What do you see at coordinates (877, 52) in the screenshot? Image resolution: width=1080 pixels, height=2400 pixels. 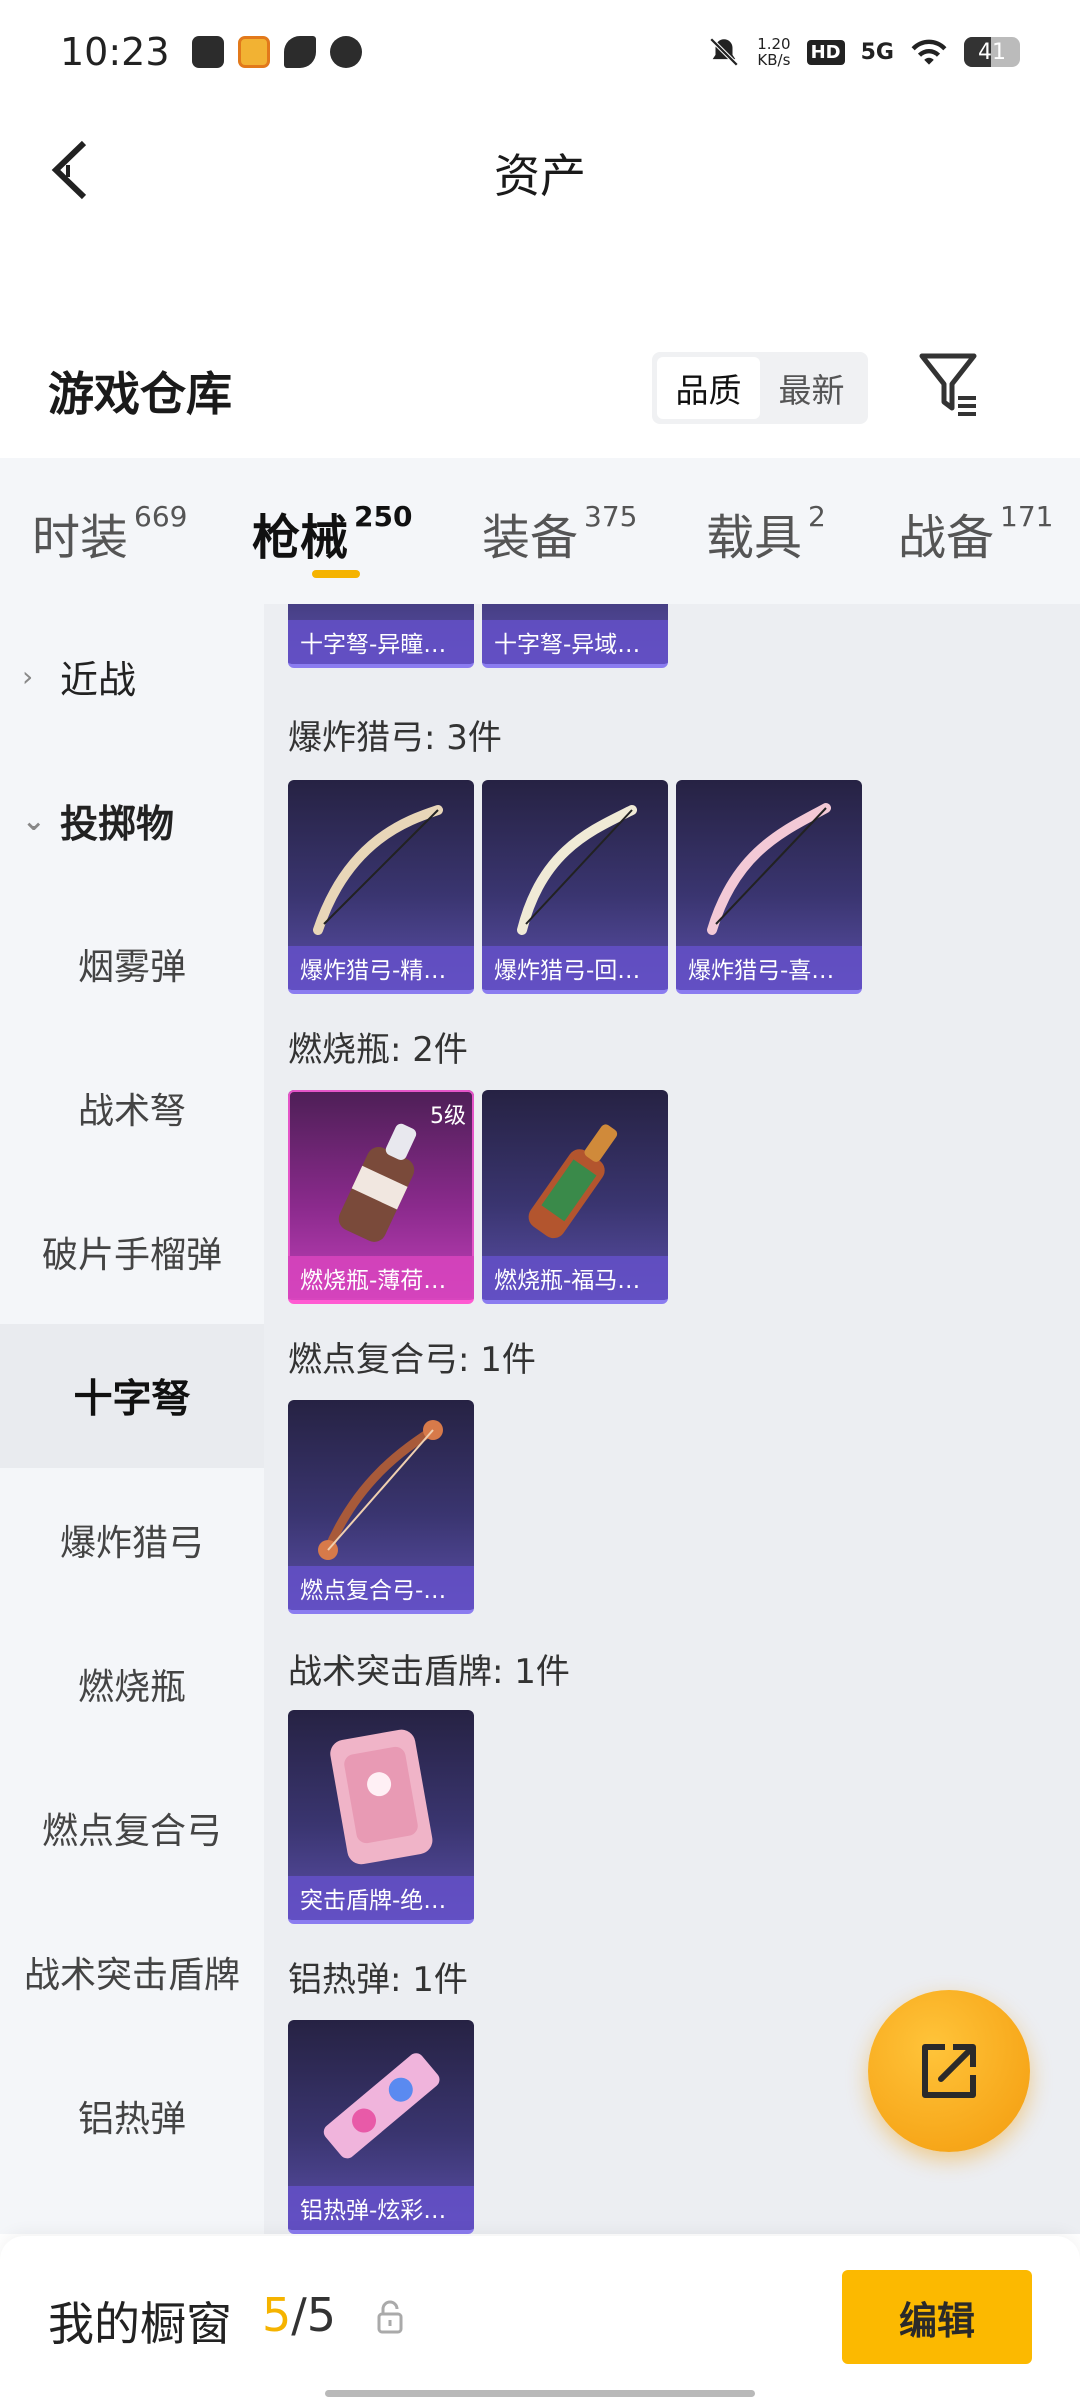 I see `network-type: 5G` at bounding box center [877, 52].